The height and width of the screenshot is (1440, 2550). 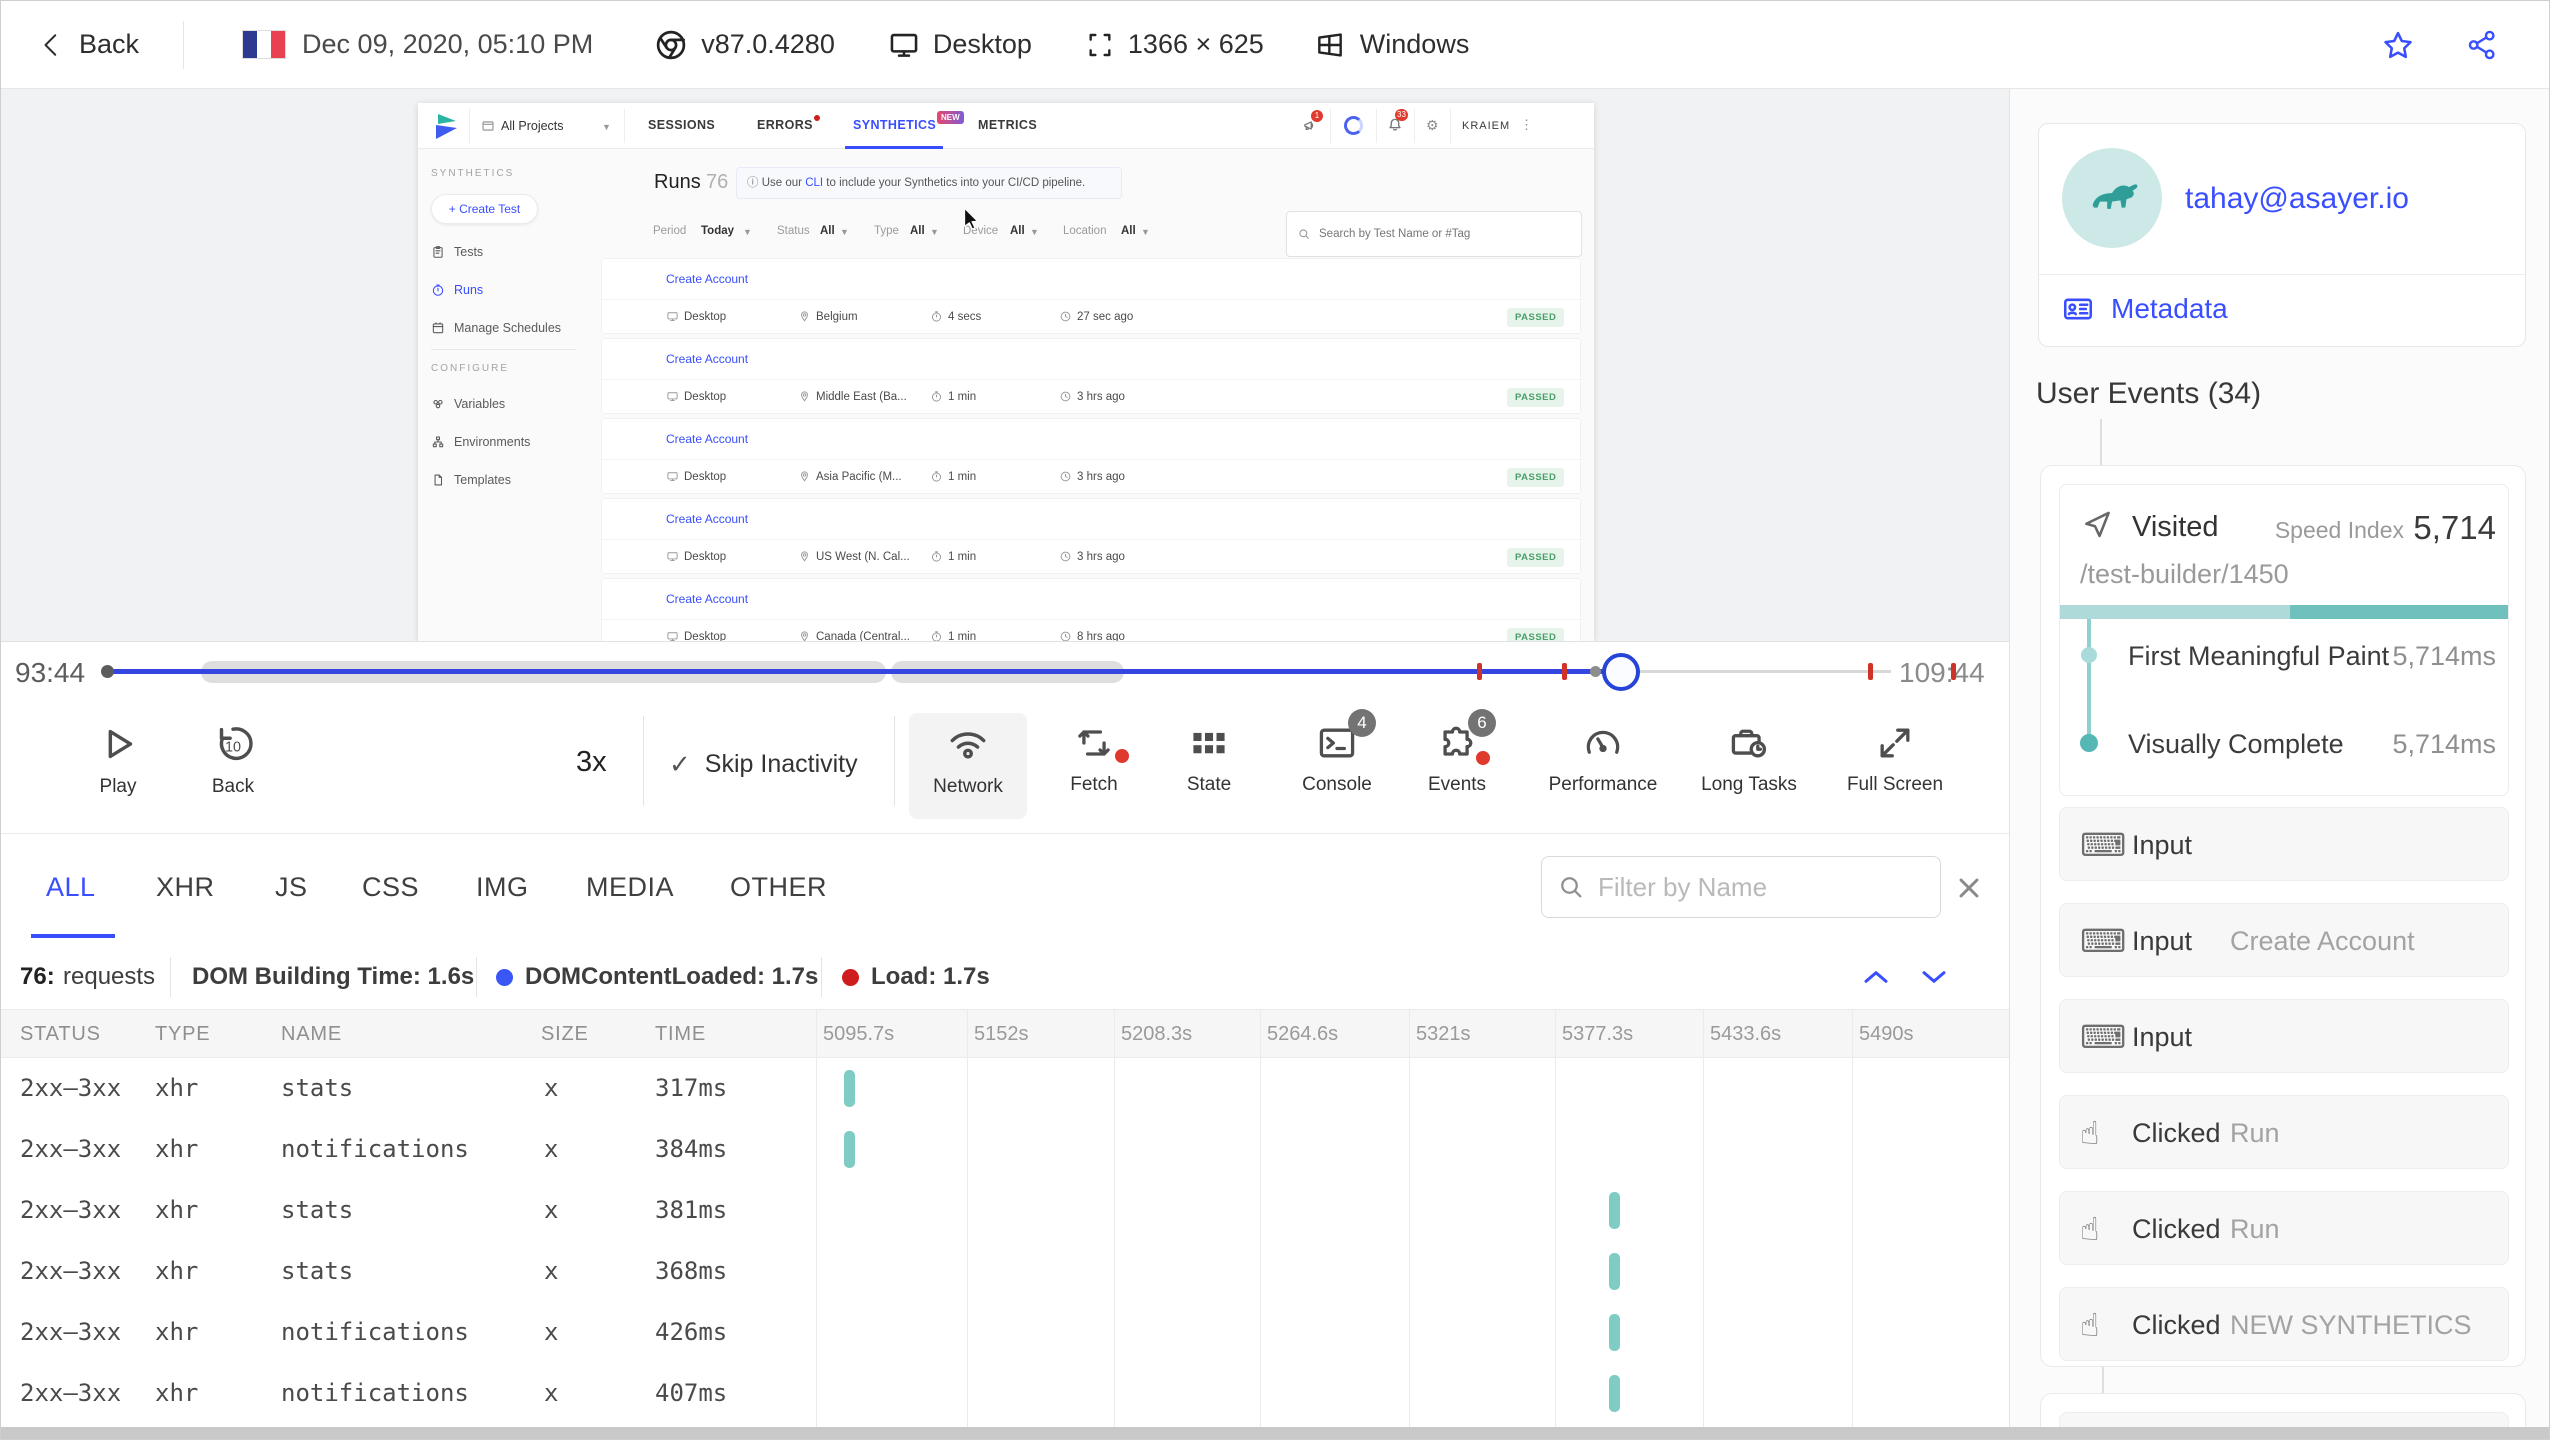 What do you see at coordinates (1100, 45) in the screenshot?
I see `screen-resolution-icon` at bounding box center [1100, 45].